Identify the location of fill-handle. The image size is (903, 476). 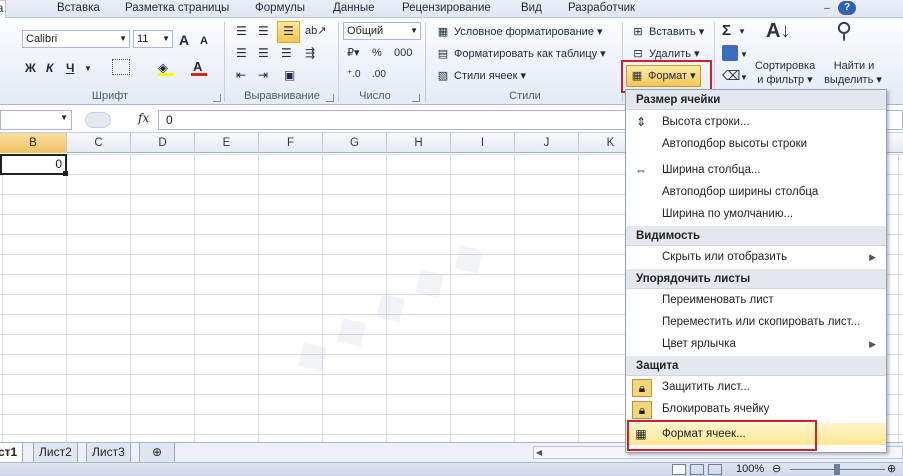
(65, 173).